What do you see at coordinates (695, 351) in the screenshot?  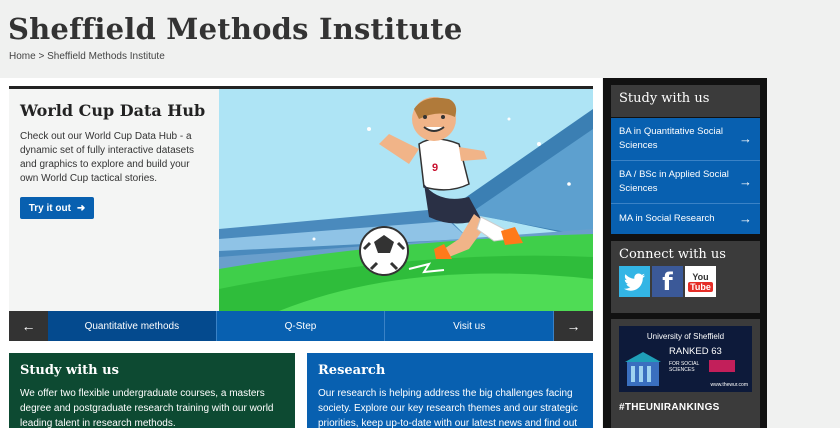 I see `rankings-line2: RANKED 63` at bounding box center [695, 351].